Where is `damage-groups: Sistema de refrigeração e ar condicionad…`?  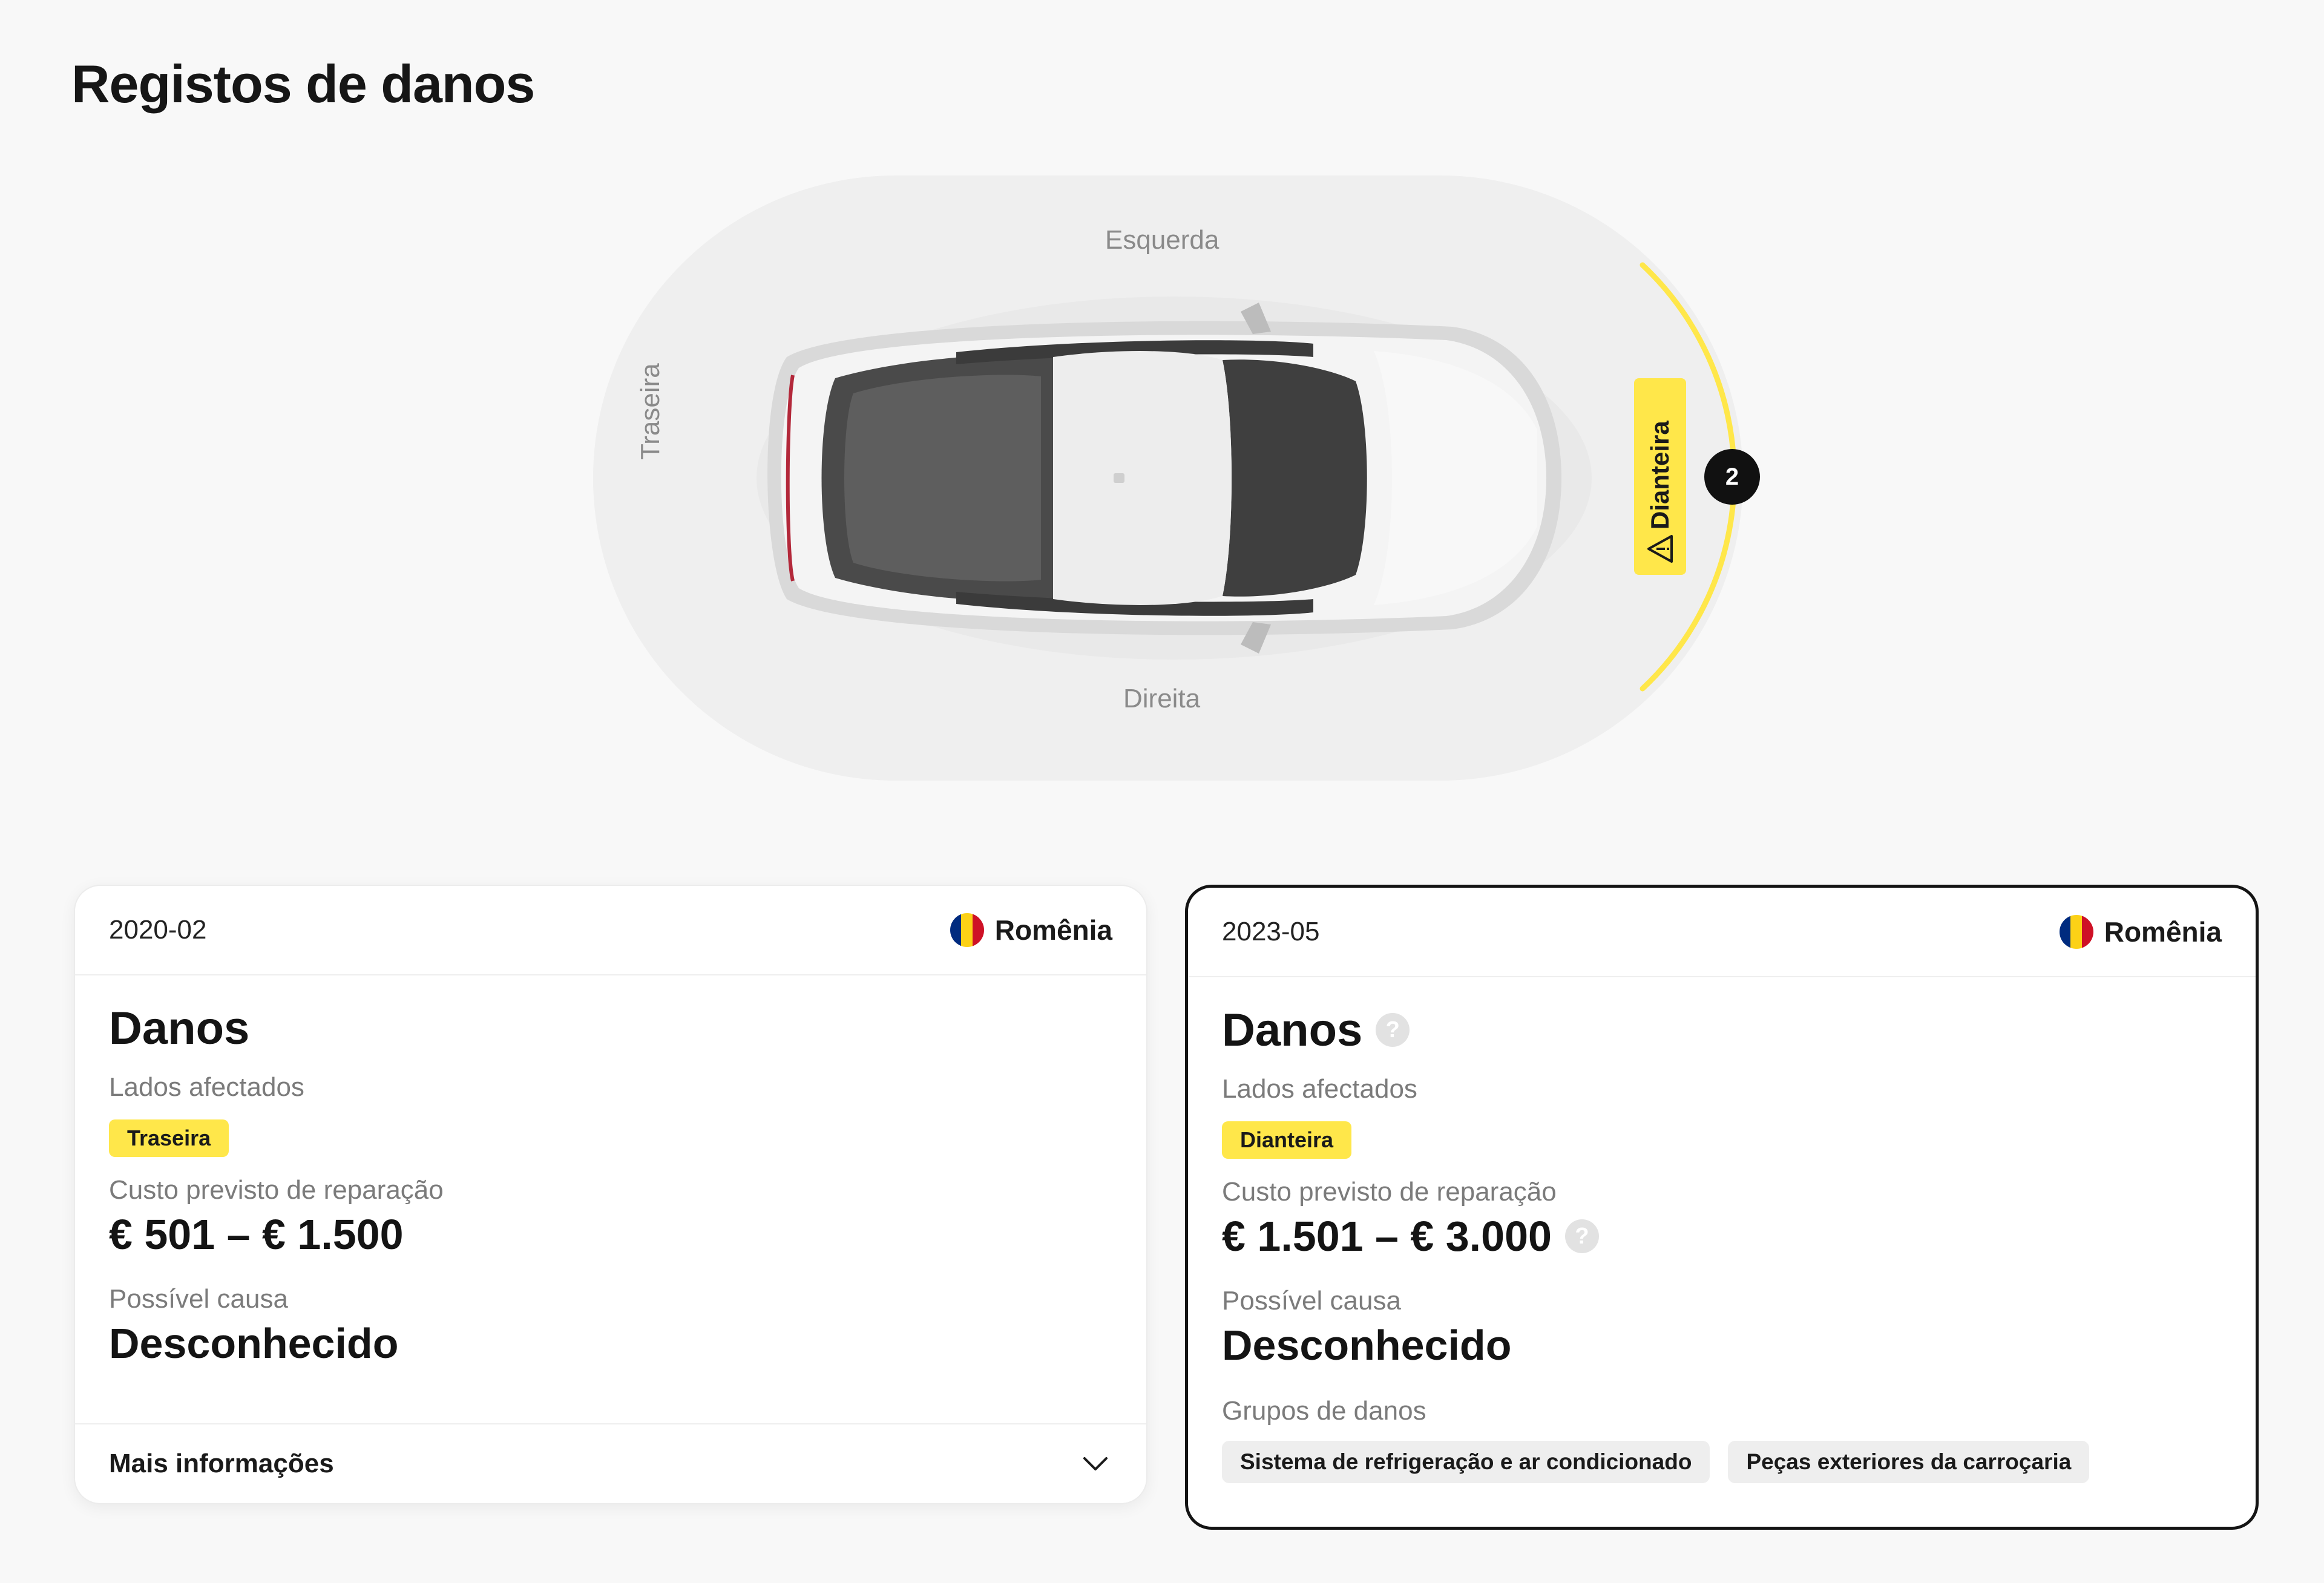
damage-groups: Sistema de refrigeração e ar condicionad… is located at coordinates (1722, 1462).